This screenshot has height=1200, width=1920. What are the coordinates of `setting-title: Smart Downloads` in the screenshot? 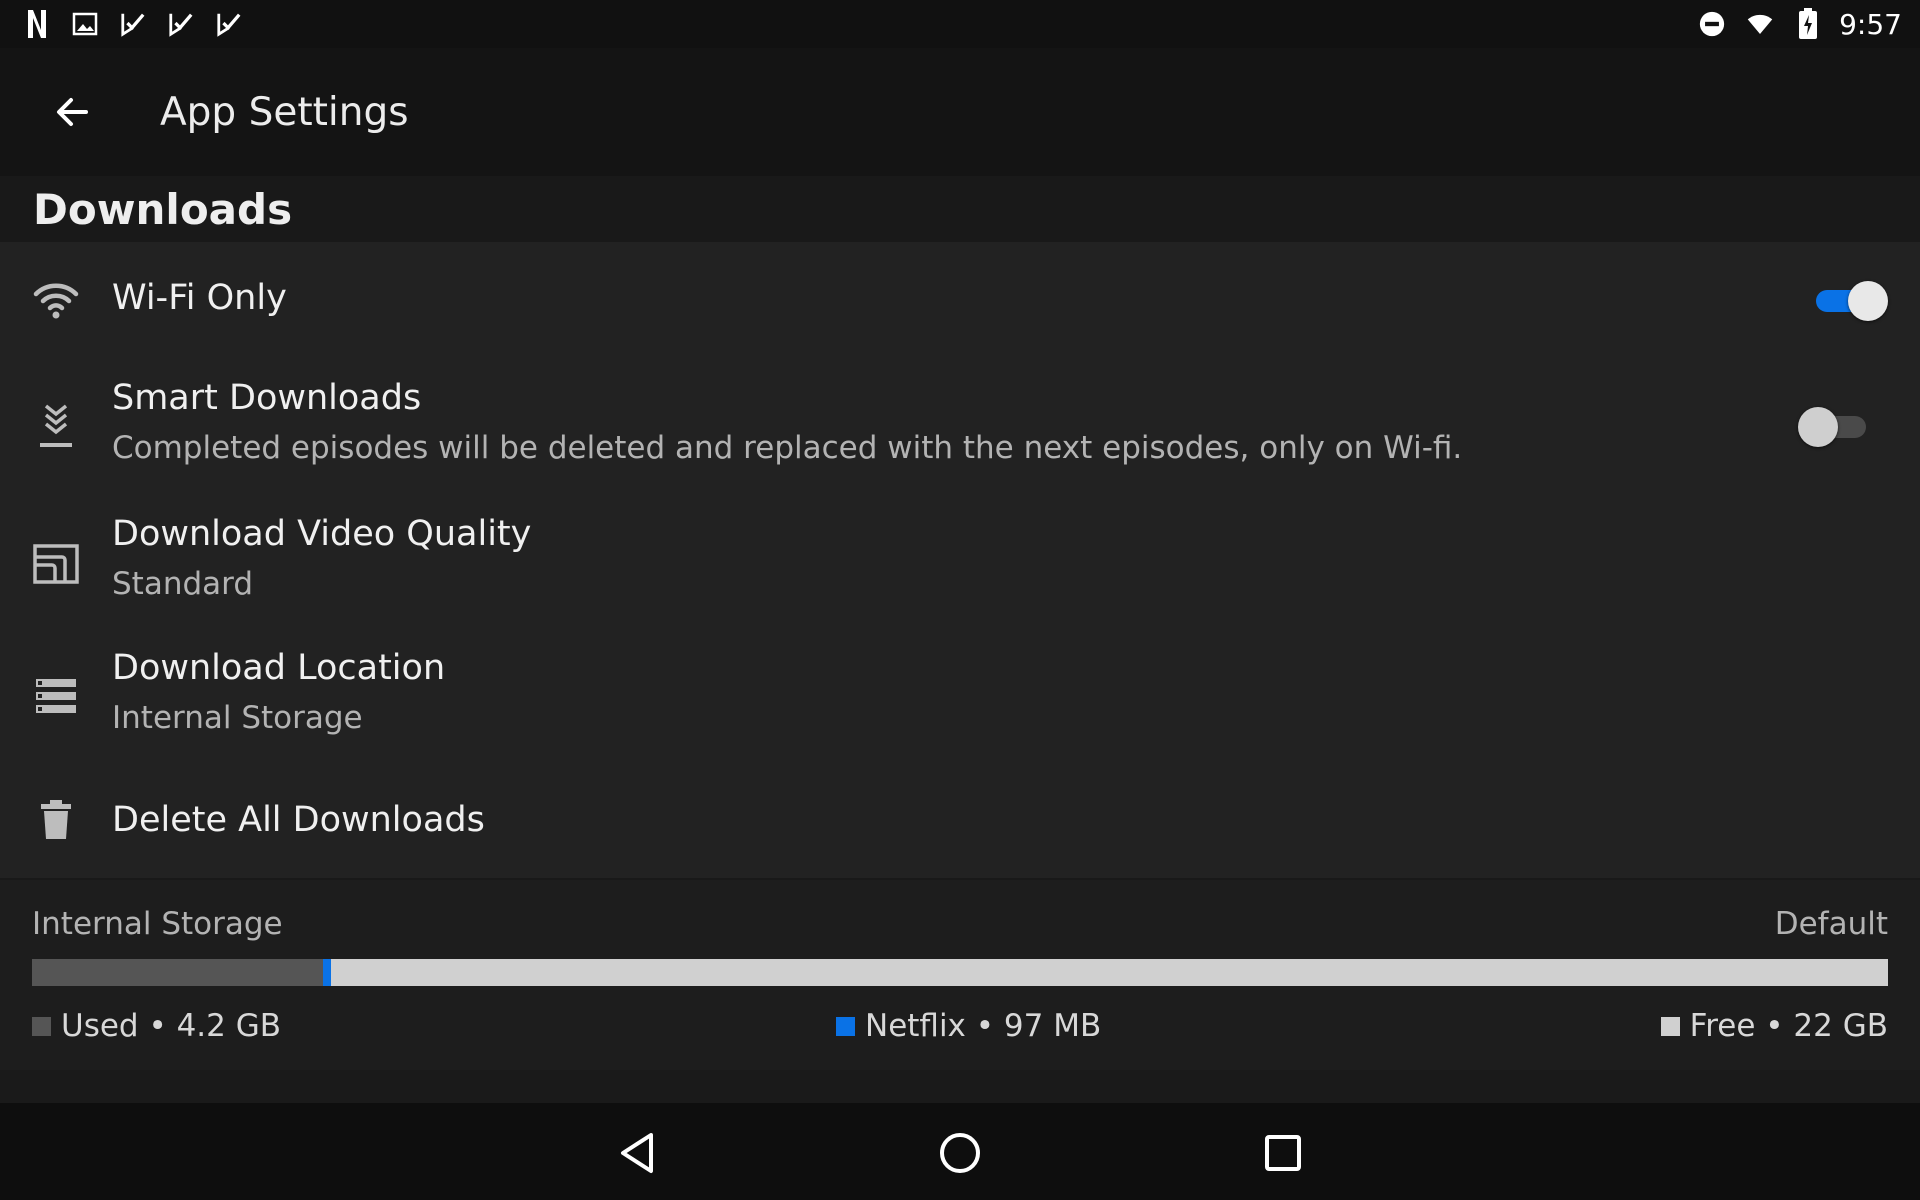 It's located at (267, 398).